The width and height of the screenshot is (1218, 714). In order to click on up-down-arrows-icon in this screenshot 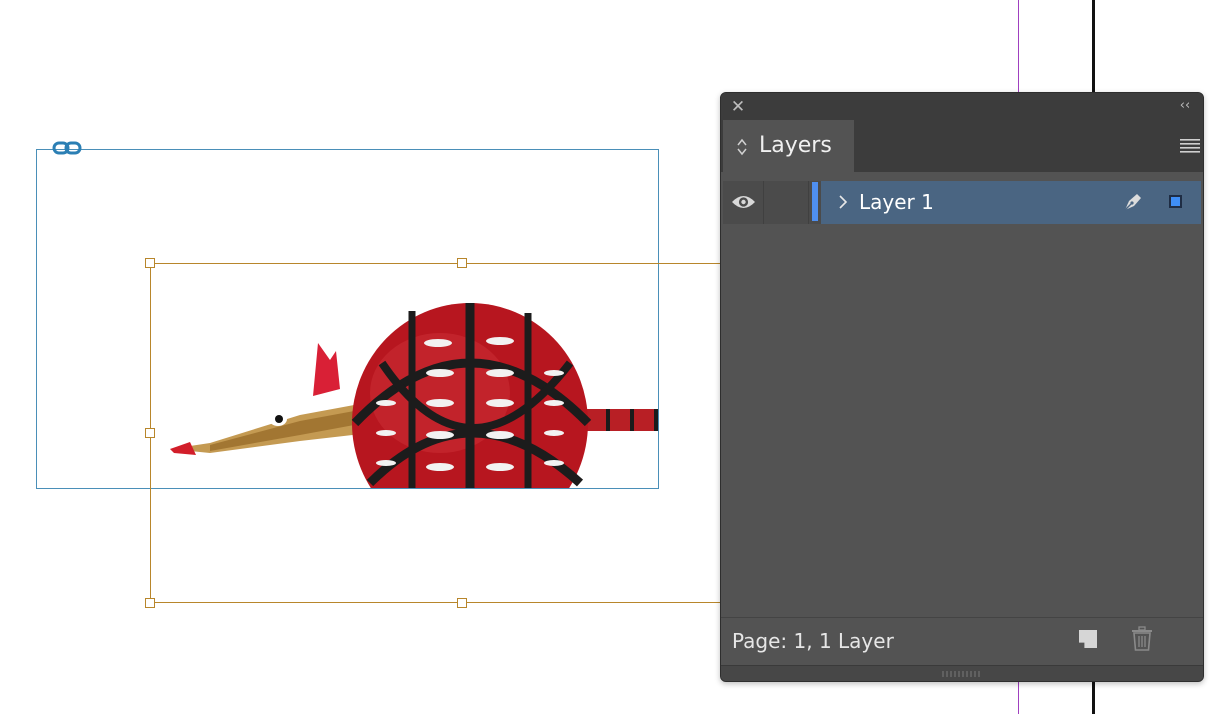, I will do `click(742, 147)`.